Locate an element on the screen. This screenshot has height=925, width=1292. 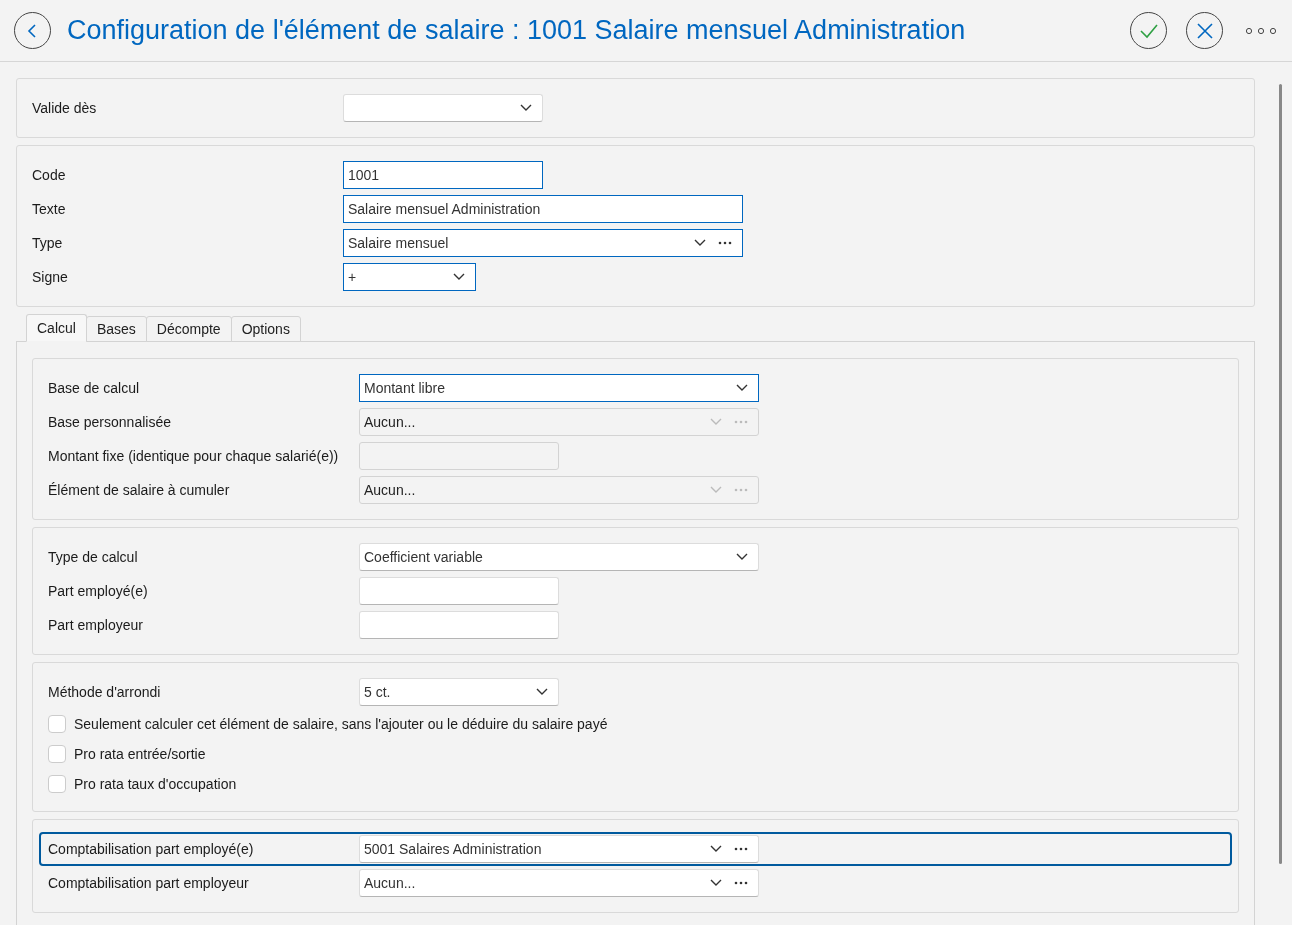
field-label: Type de calcul is located at coordinates (93, 557).